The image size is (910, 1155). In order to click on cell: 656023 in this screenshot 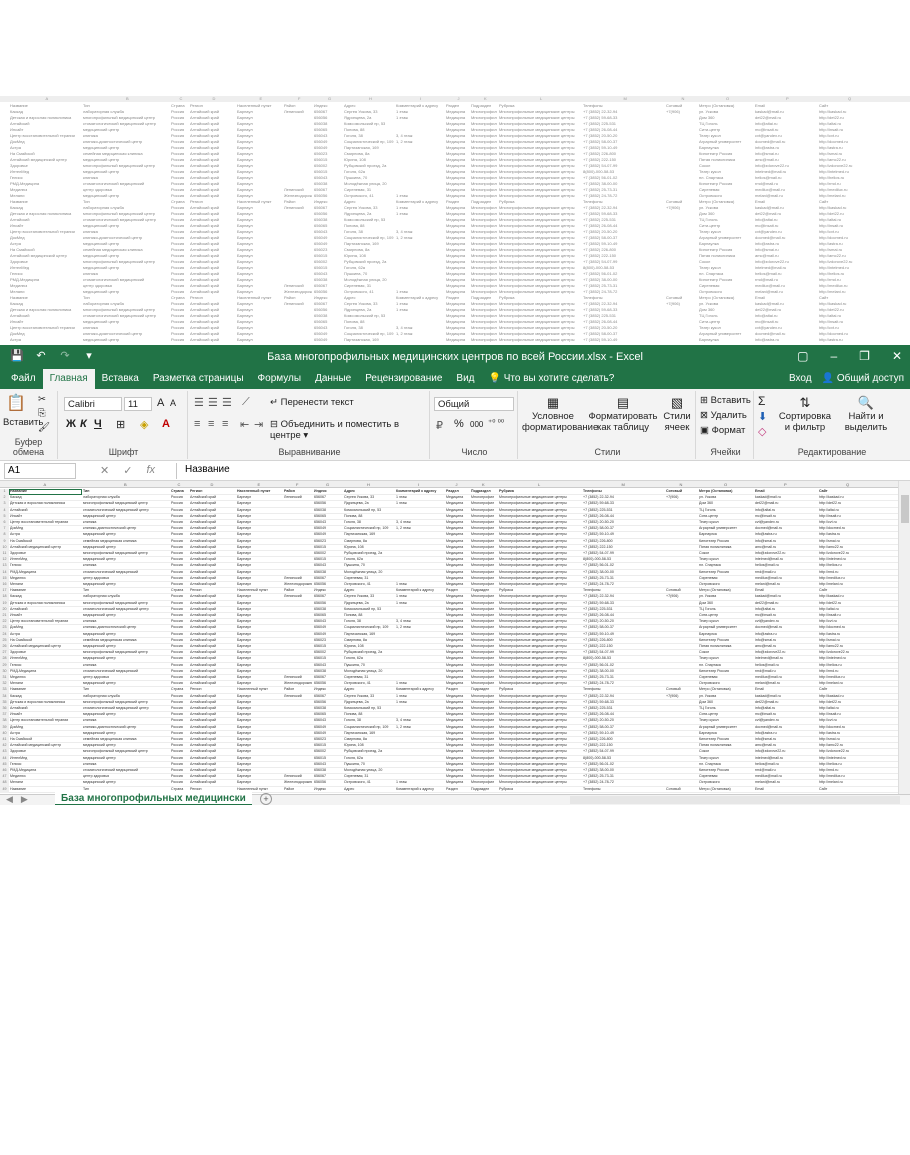, I will do `click(328, 641)`.